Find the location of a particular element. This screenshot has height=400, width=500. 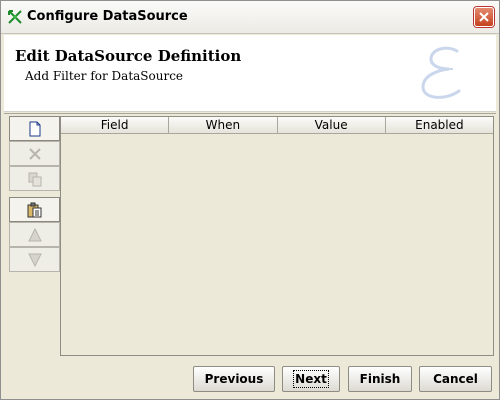

column-header-enabled: Enabled is located at coordinates (439, 125).